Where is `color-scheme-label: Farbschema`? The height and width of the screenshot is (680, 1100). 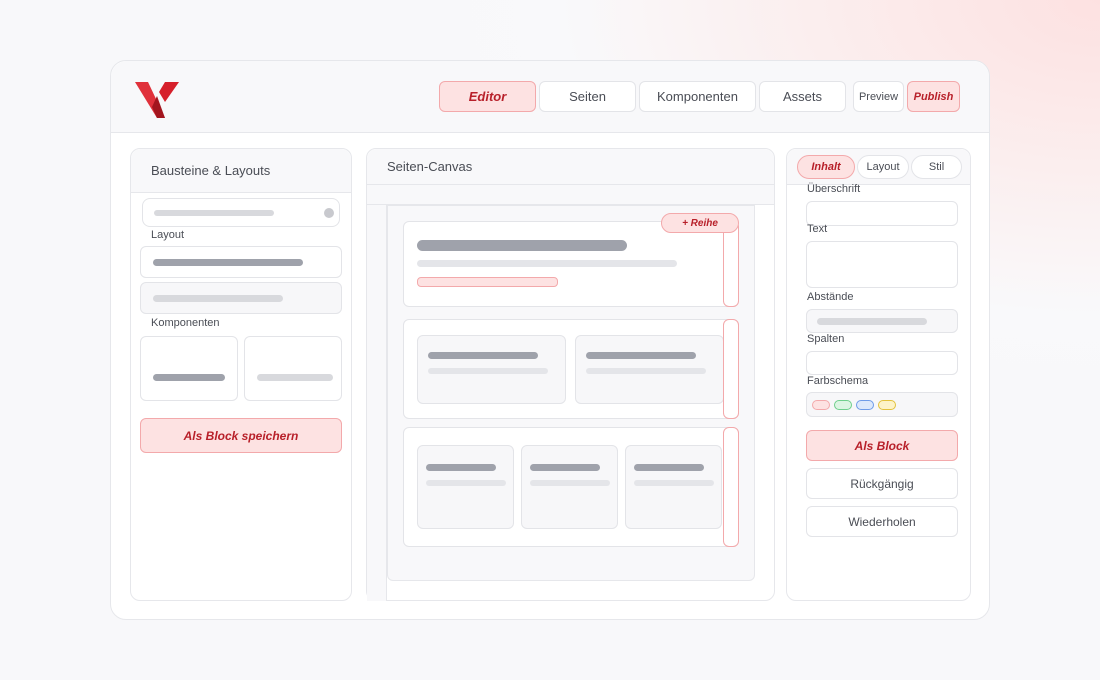
color-scheme-label: Farbschema is located at coordinates (838, 381).